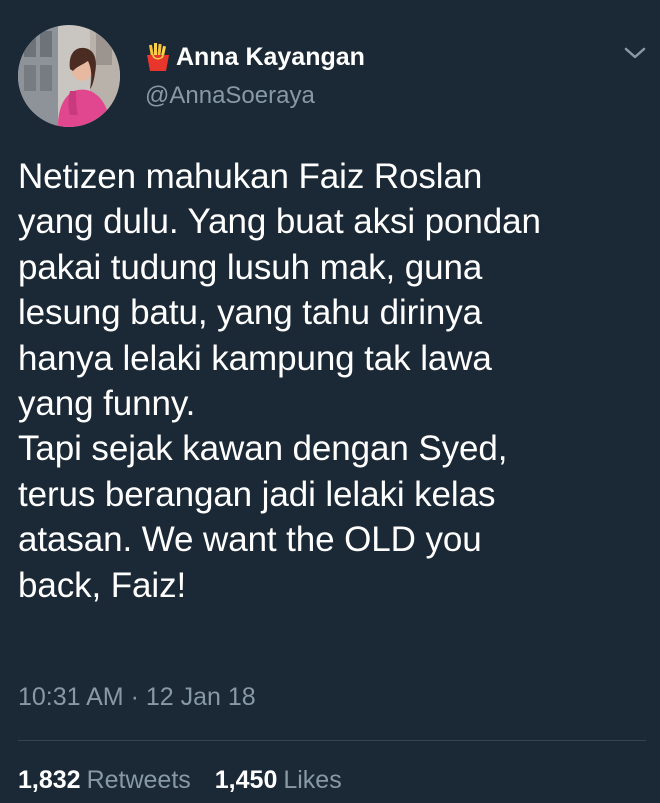  Describe the element at coordinates (263, 449) in the screenshot. I see `tweet-text-line: Tapi sejak kawan dengan Syed,` at that location.